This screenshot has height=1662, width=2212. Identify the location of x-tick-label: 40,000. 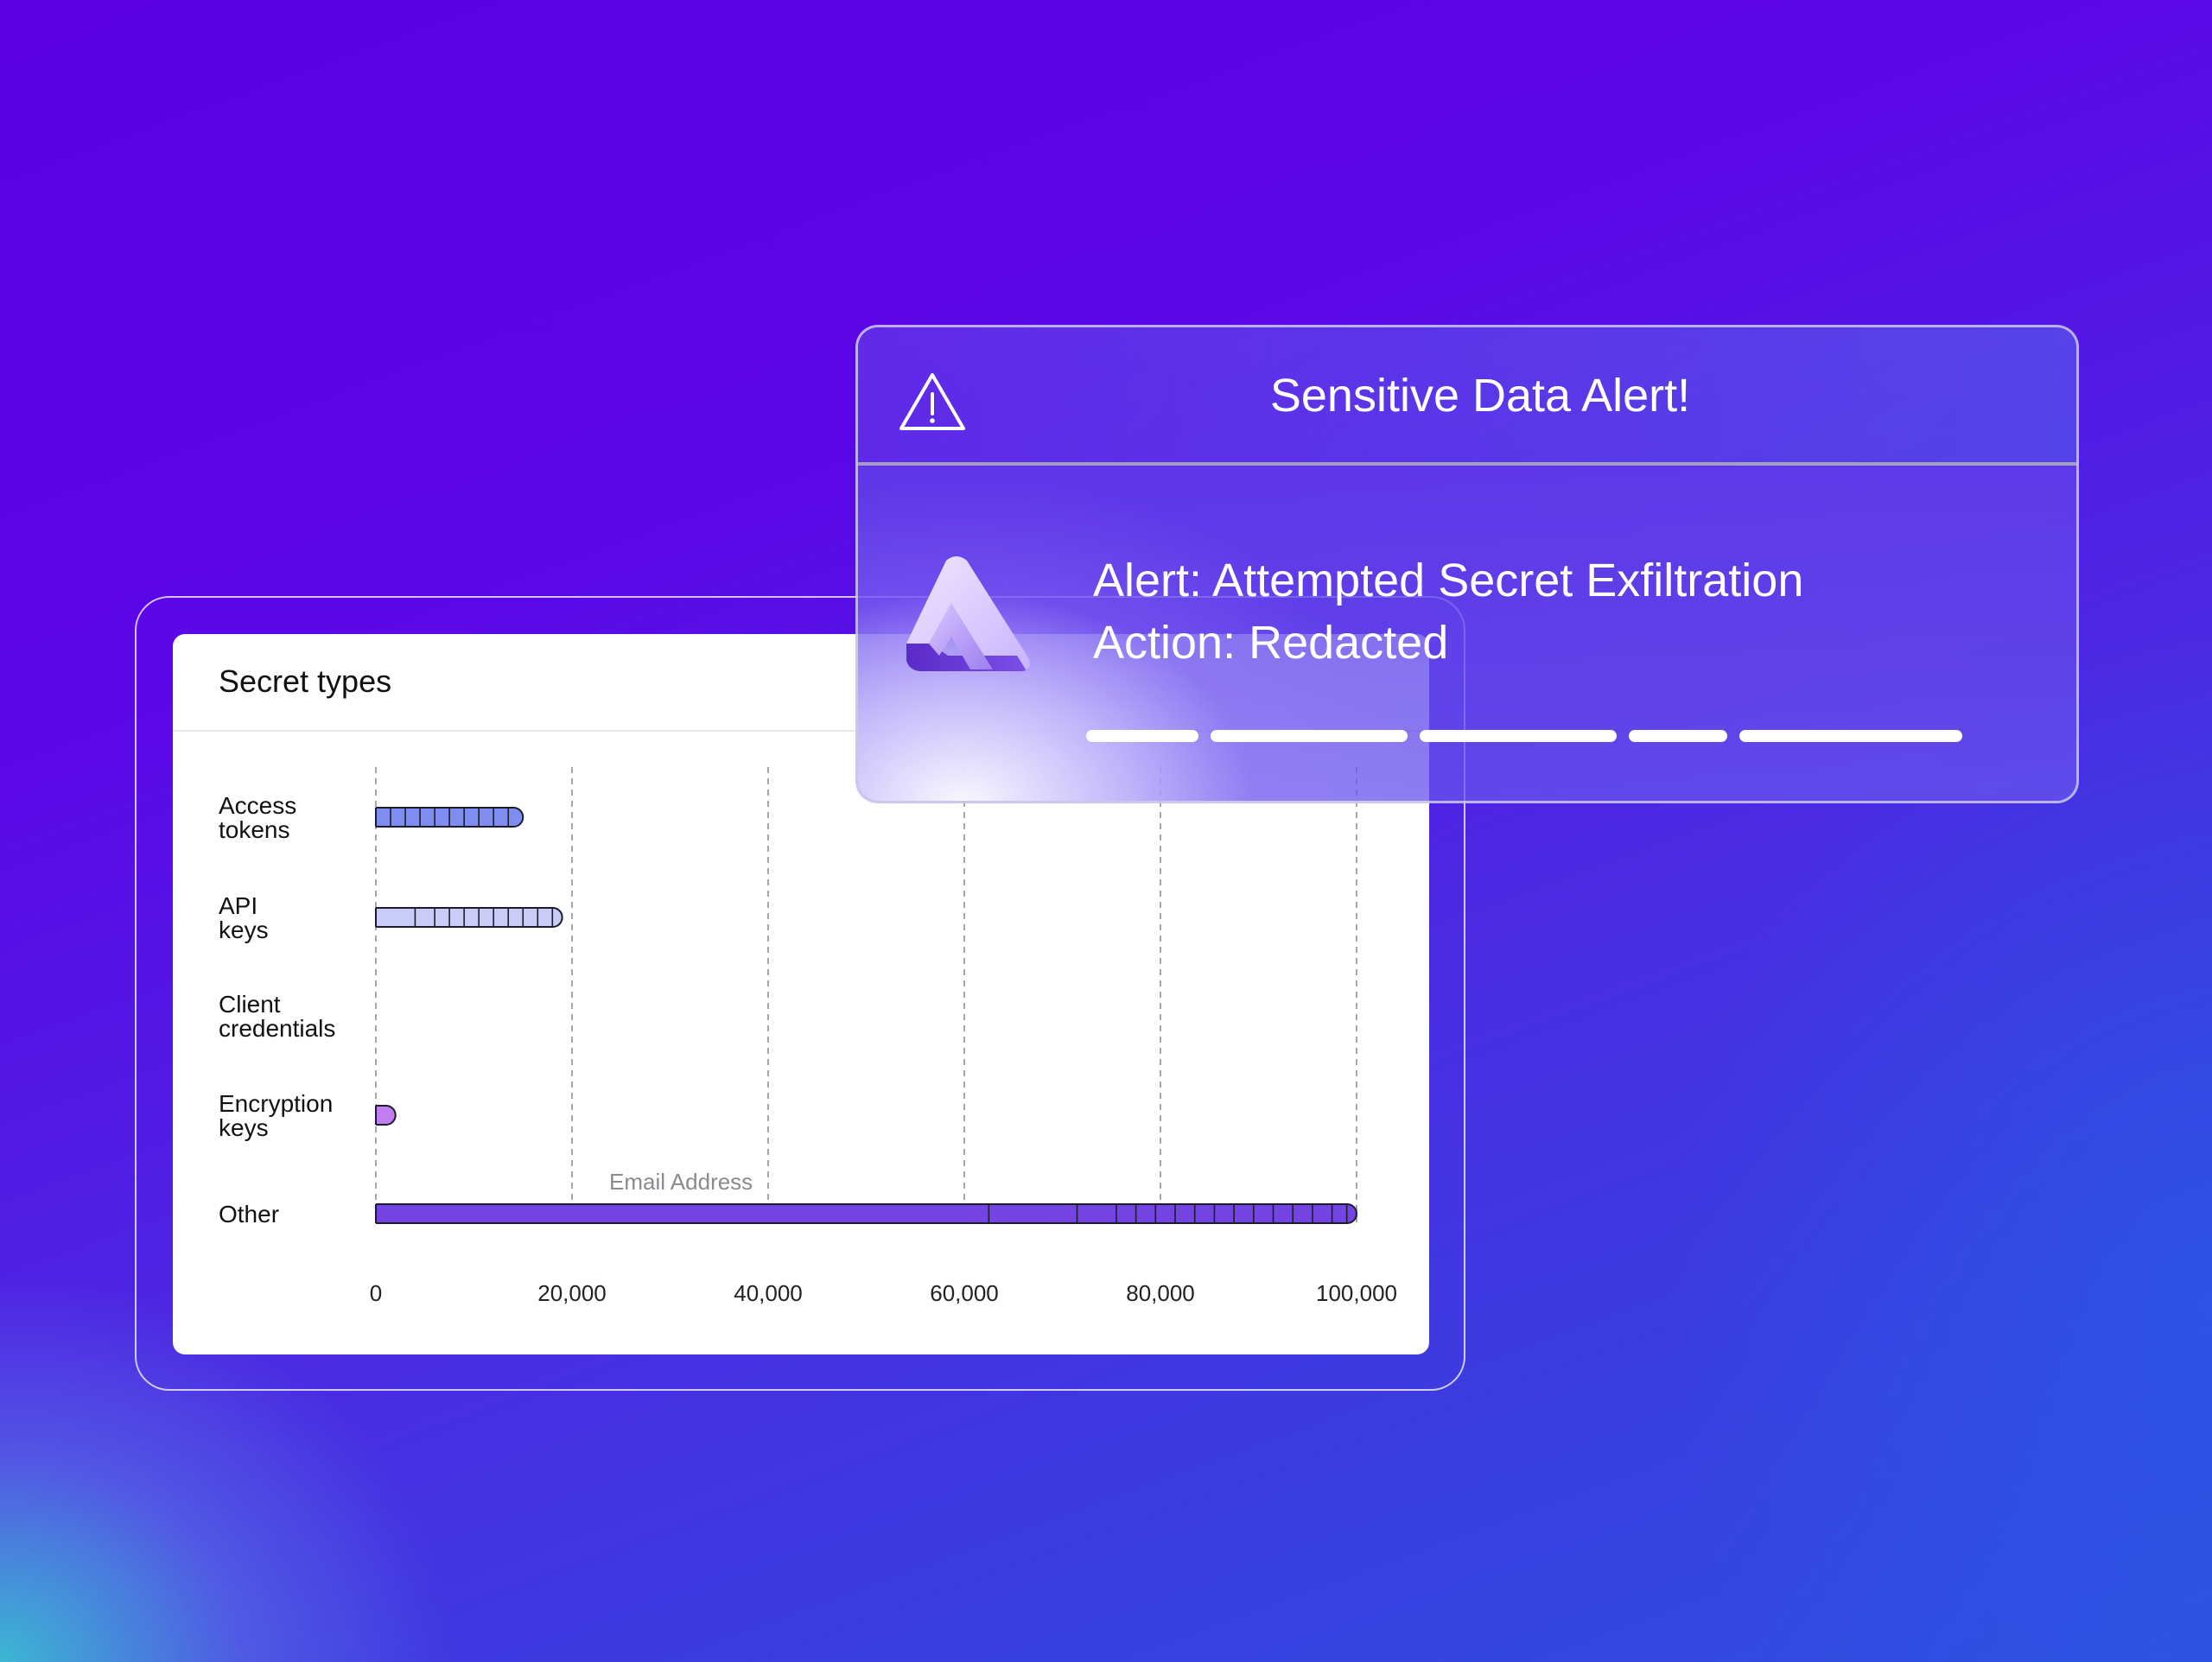
(768, 1293).